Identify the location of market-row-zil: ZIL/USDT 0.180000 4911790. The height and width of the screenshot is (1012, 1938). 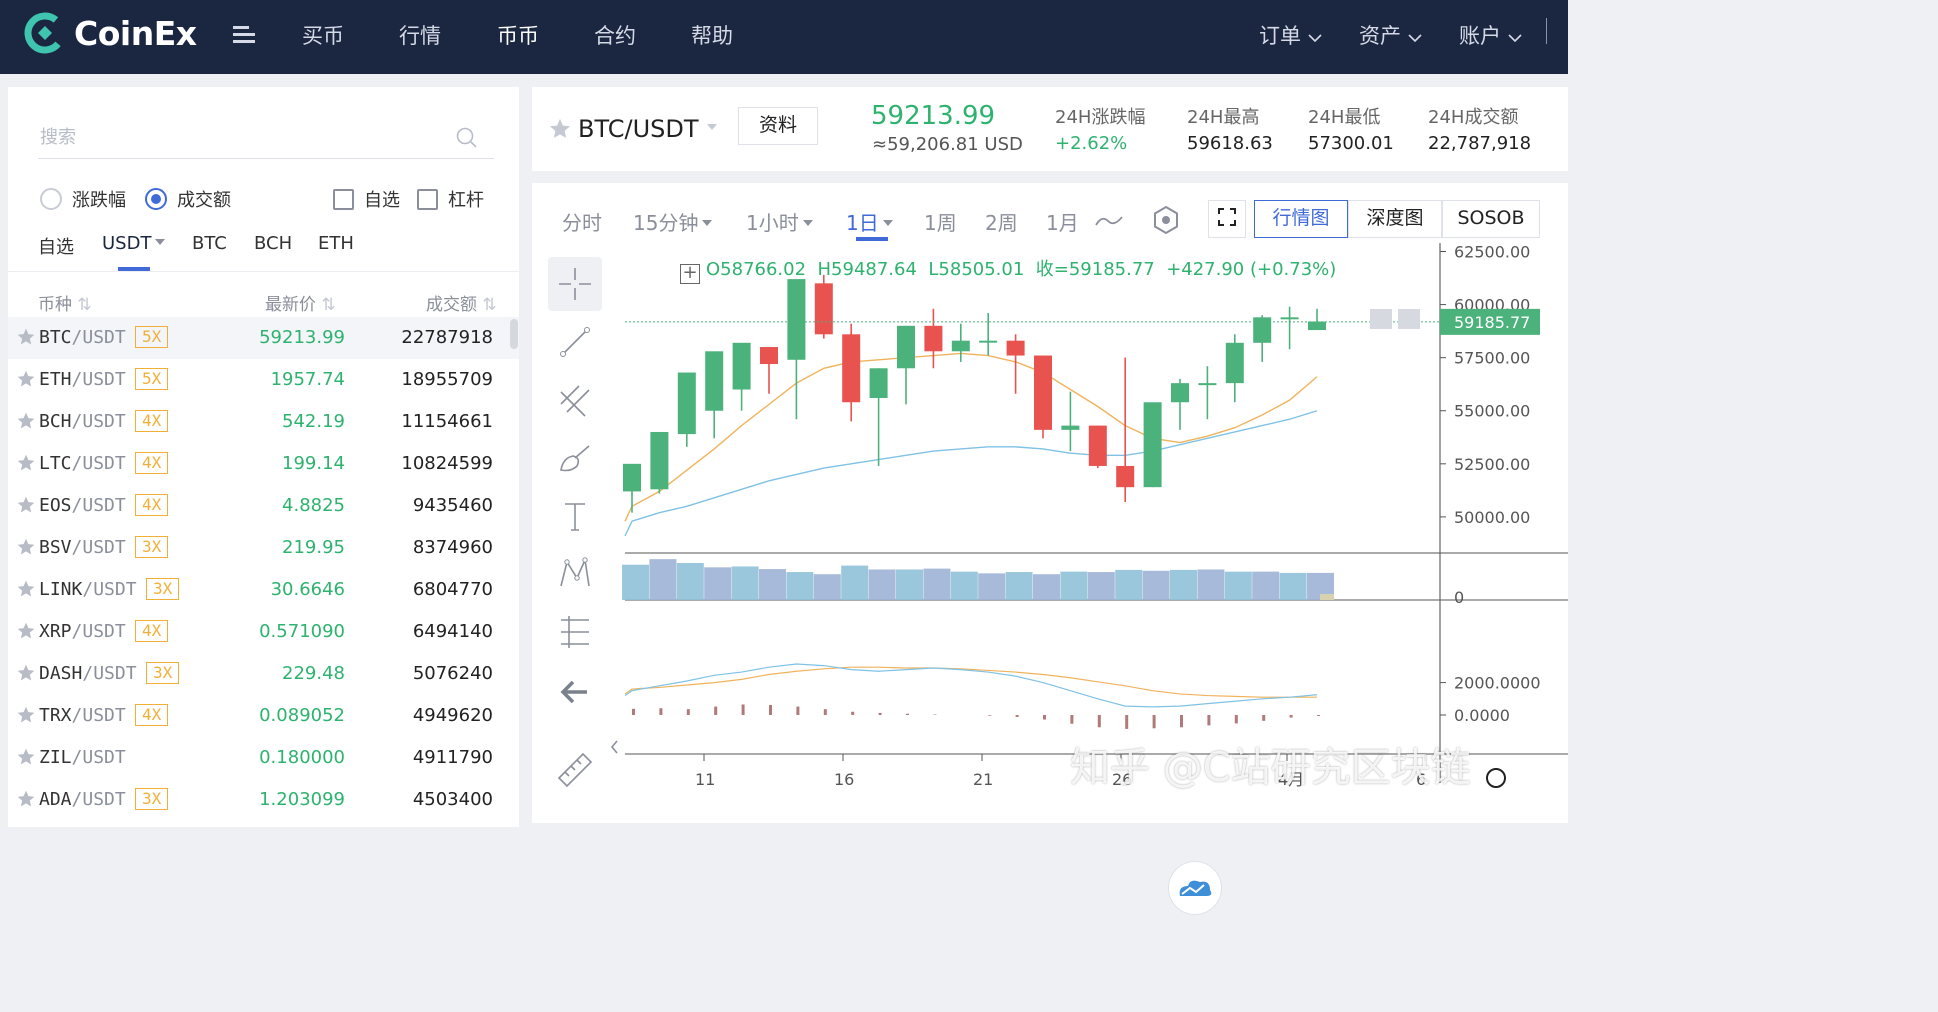
(263, 758).